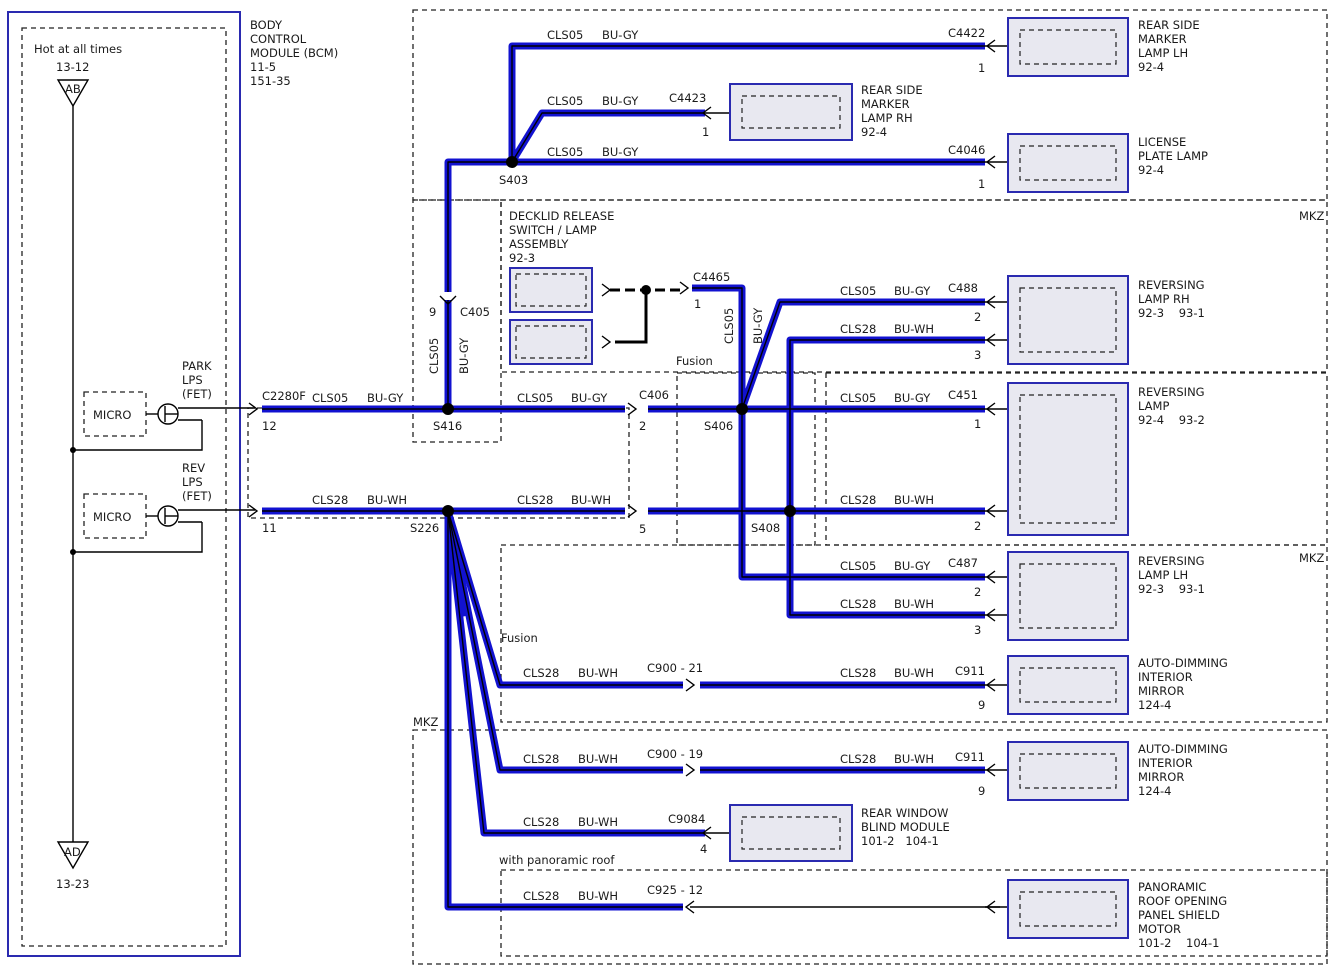 The width and height of the screenshot is (1336, 974). What do you see at coordinates (1162, 39) in the screenshot?
I see `components-rsm-lh-1-text: MARKER` at bounding box center [1162, 39].